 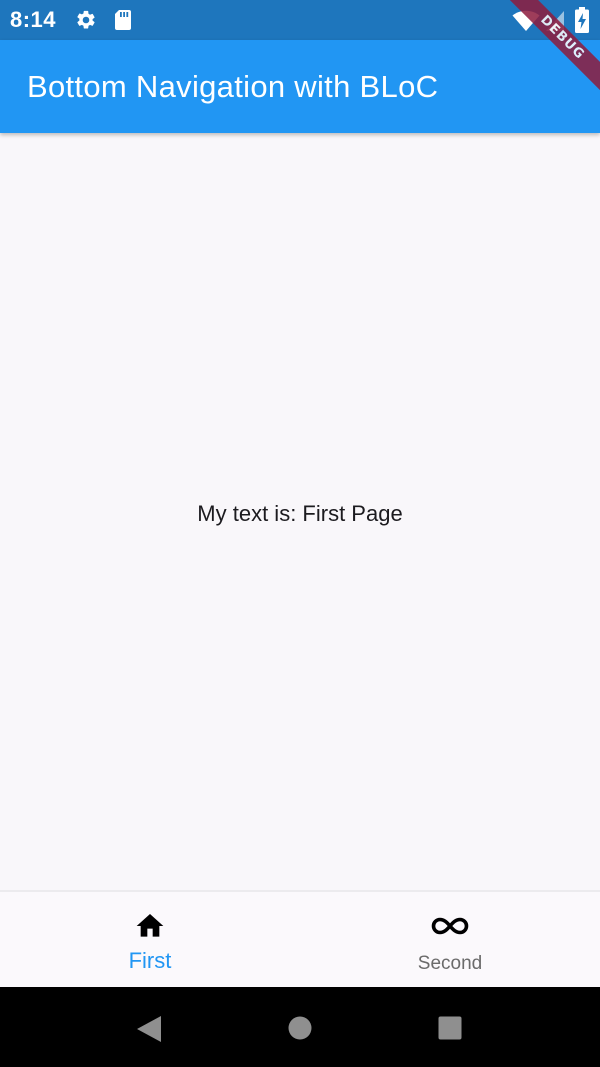 I want to click on bottom-navigation-bar: First Second, so click(x=300, y=938).